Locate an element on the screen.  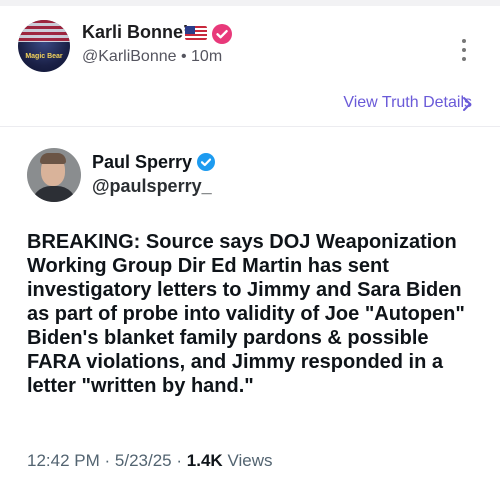
author-handle: @KarliBonne is located at coordinates (129, 56).